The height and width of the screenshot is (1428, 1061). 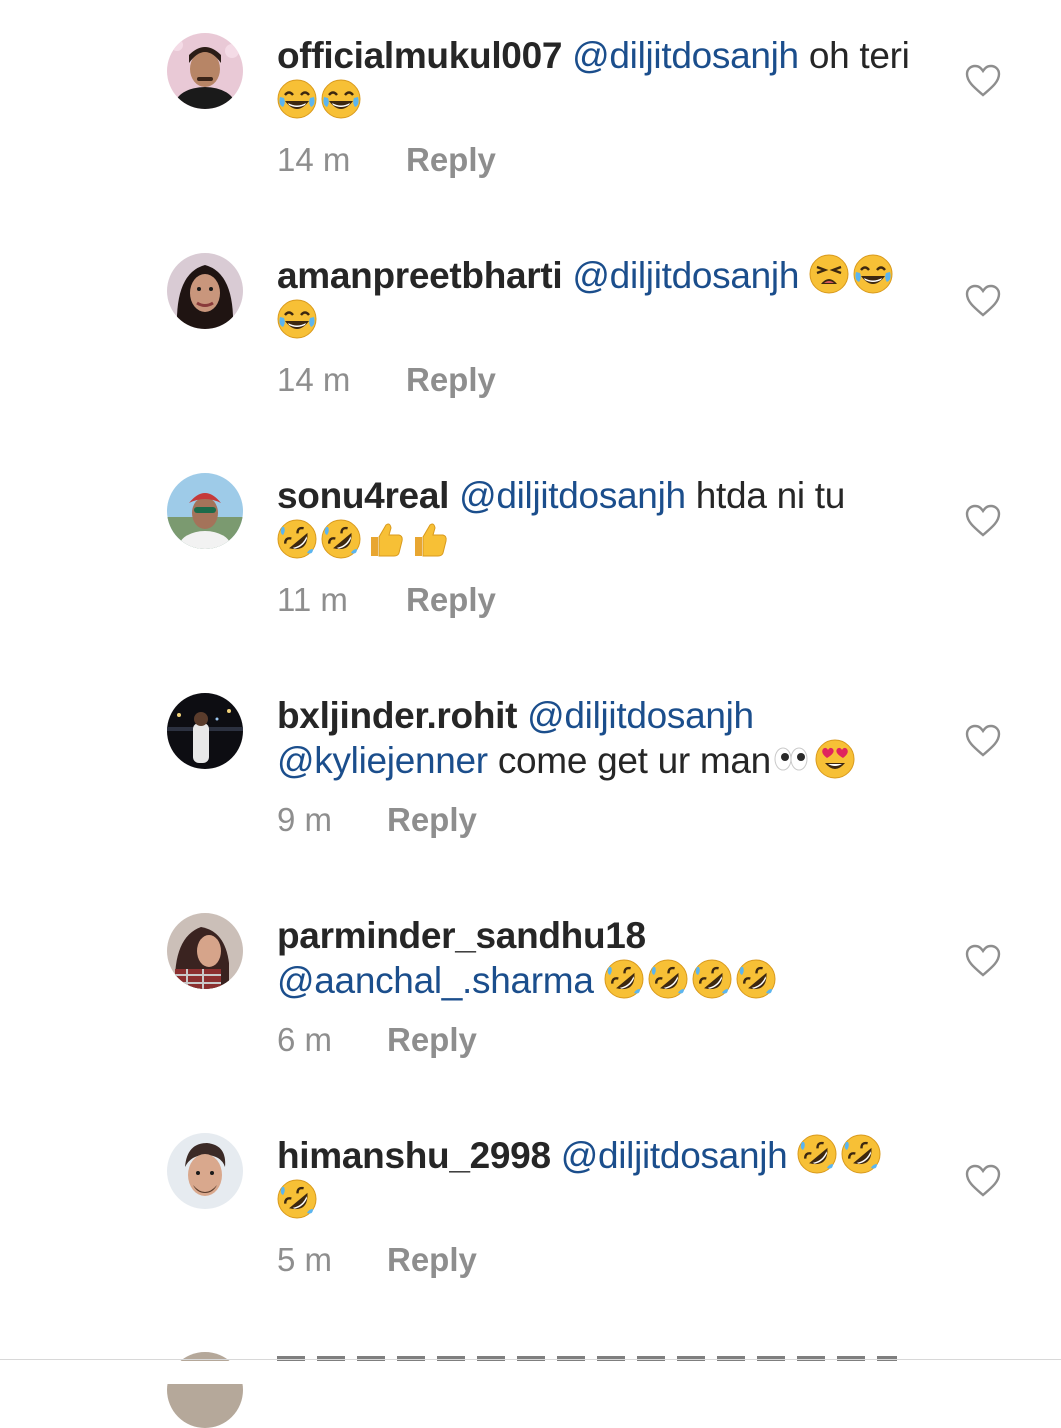 I want to click on comment-text: himanshu_2998 @diljitdosanjh, so click(x=604, y=1178).